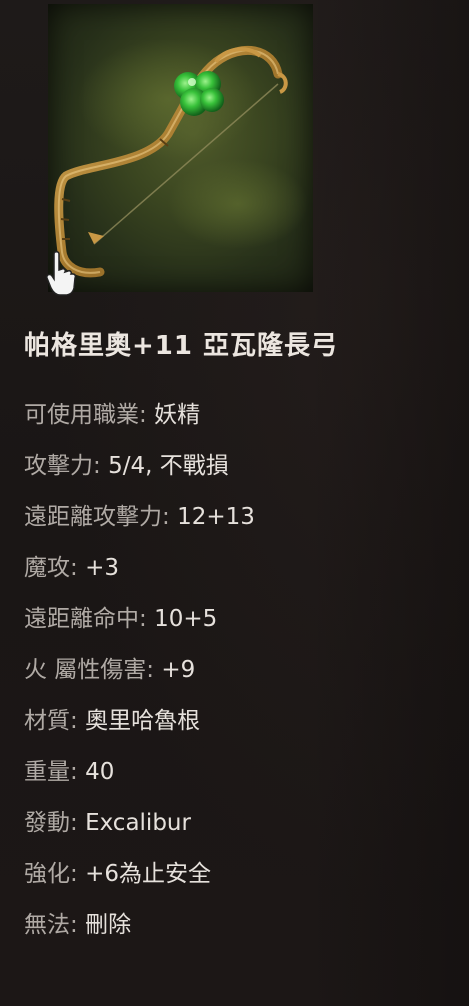 Image resolution: width=469 pixels, height=1006 pixels. Describe the element at coordinates (101, 517) in the screenshot. I see `stat-label: 遠距離攻擊力:` at that location.